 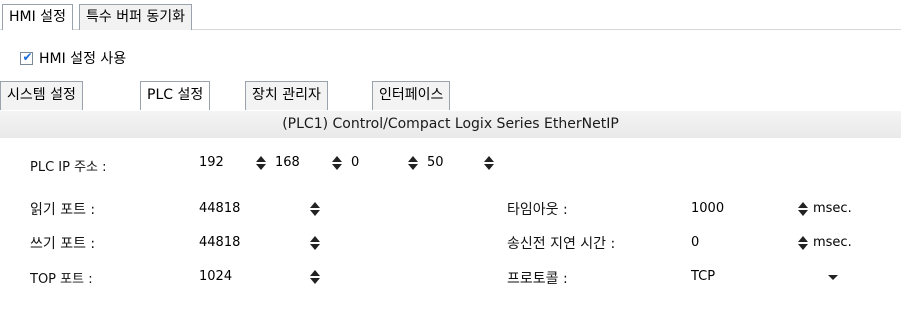 What do you see at coordinates (220, 242) in the screenshot?
I see `write-port-value: 44818` at bounding box center [220, 242].